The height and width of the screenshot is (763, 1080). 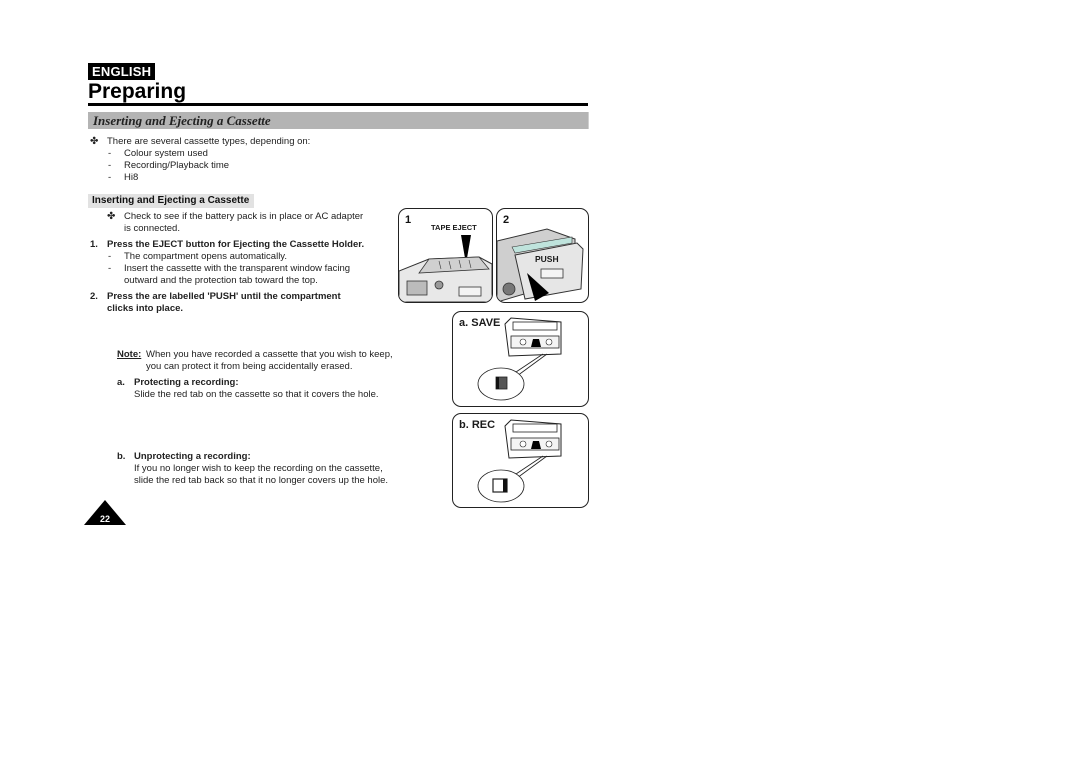 What do you see at coordinates (338, 120) in the screenshot?
I see `section-header: Inserting and Ejecting a Cassette` at bounding box center [338, 120].